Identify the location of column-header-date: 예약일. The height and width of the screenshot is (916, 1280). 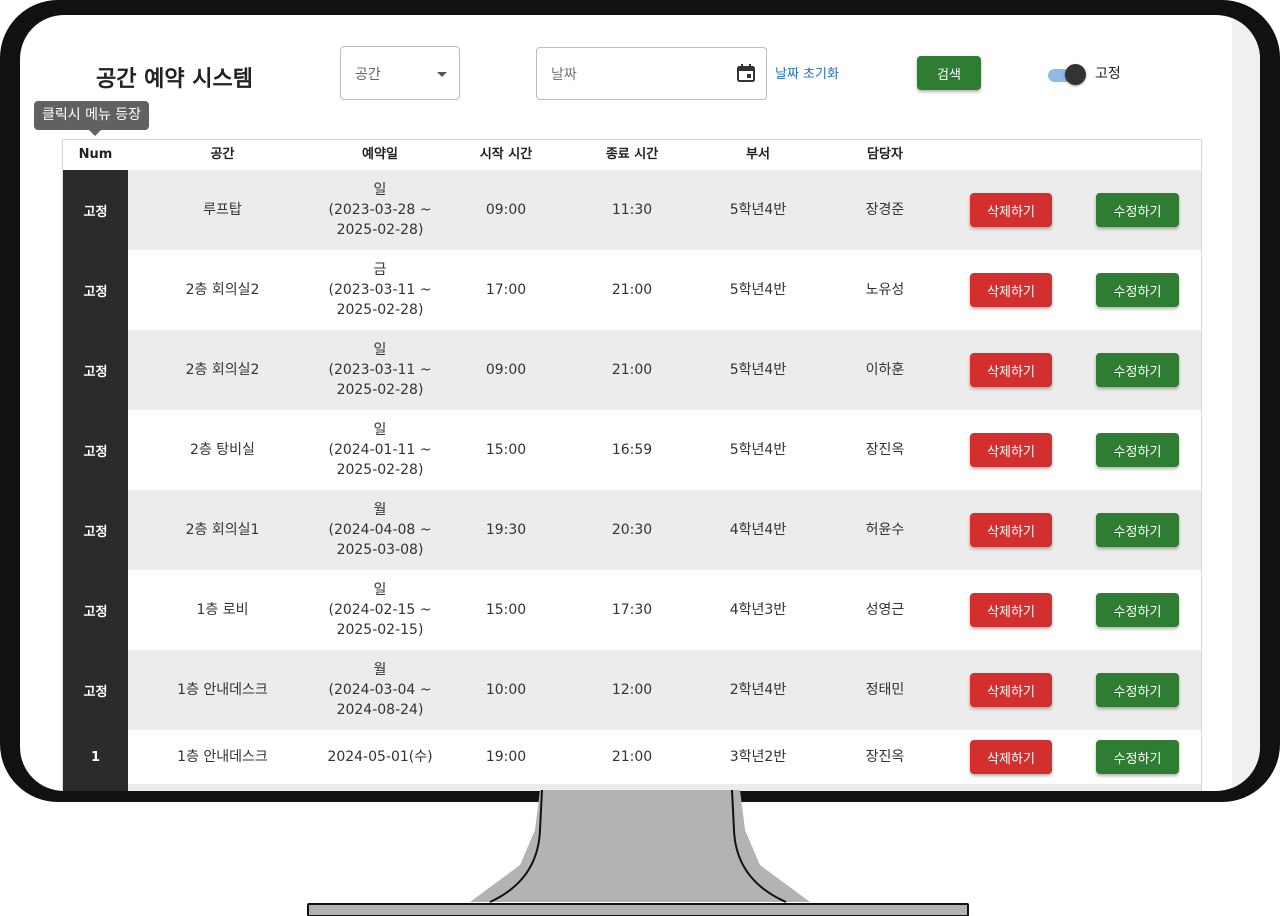
(380, 154).